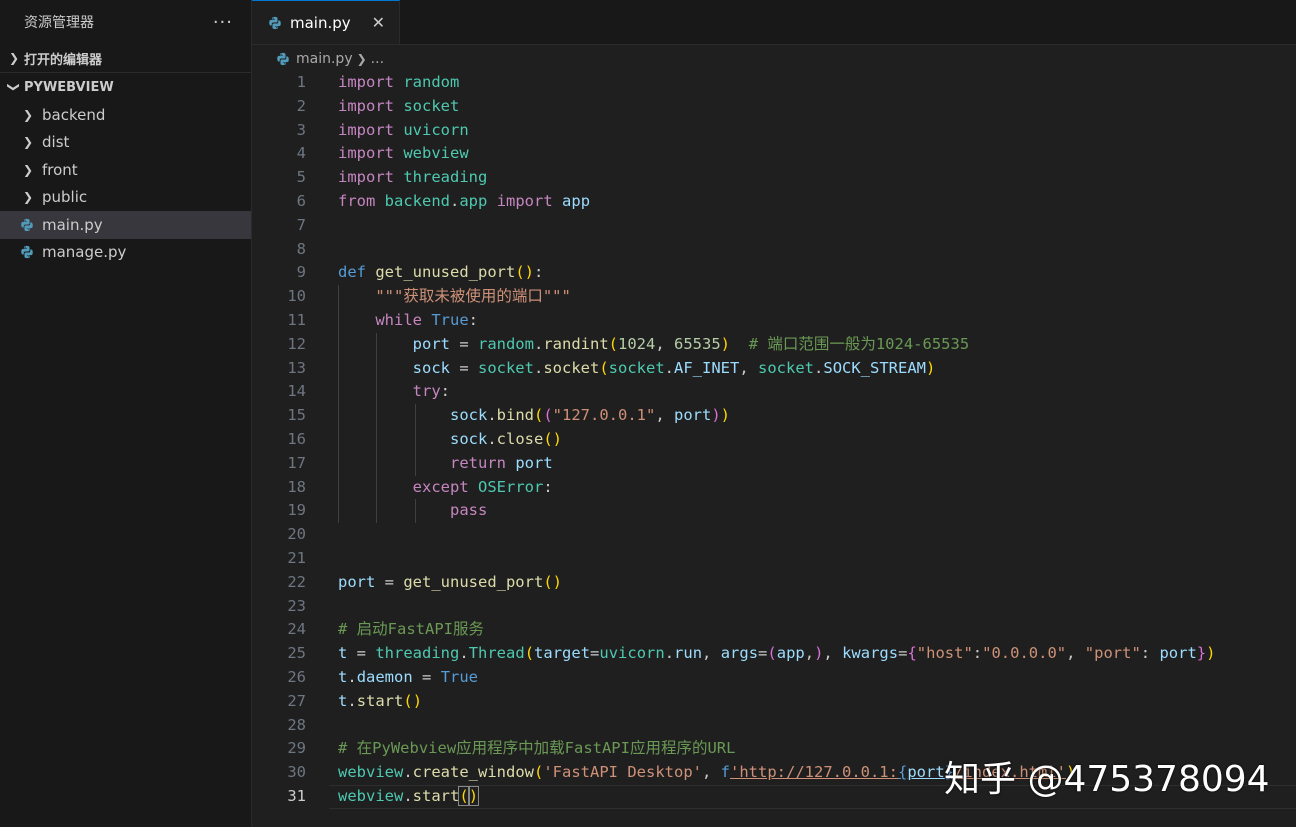 The image size is (1296, 827). What do you see at coordinates (125, 86) in the screenshot?
I see `project-section: ❯ PYWEBVIEW` at bounding box center [125, 86].